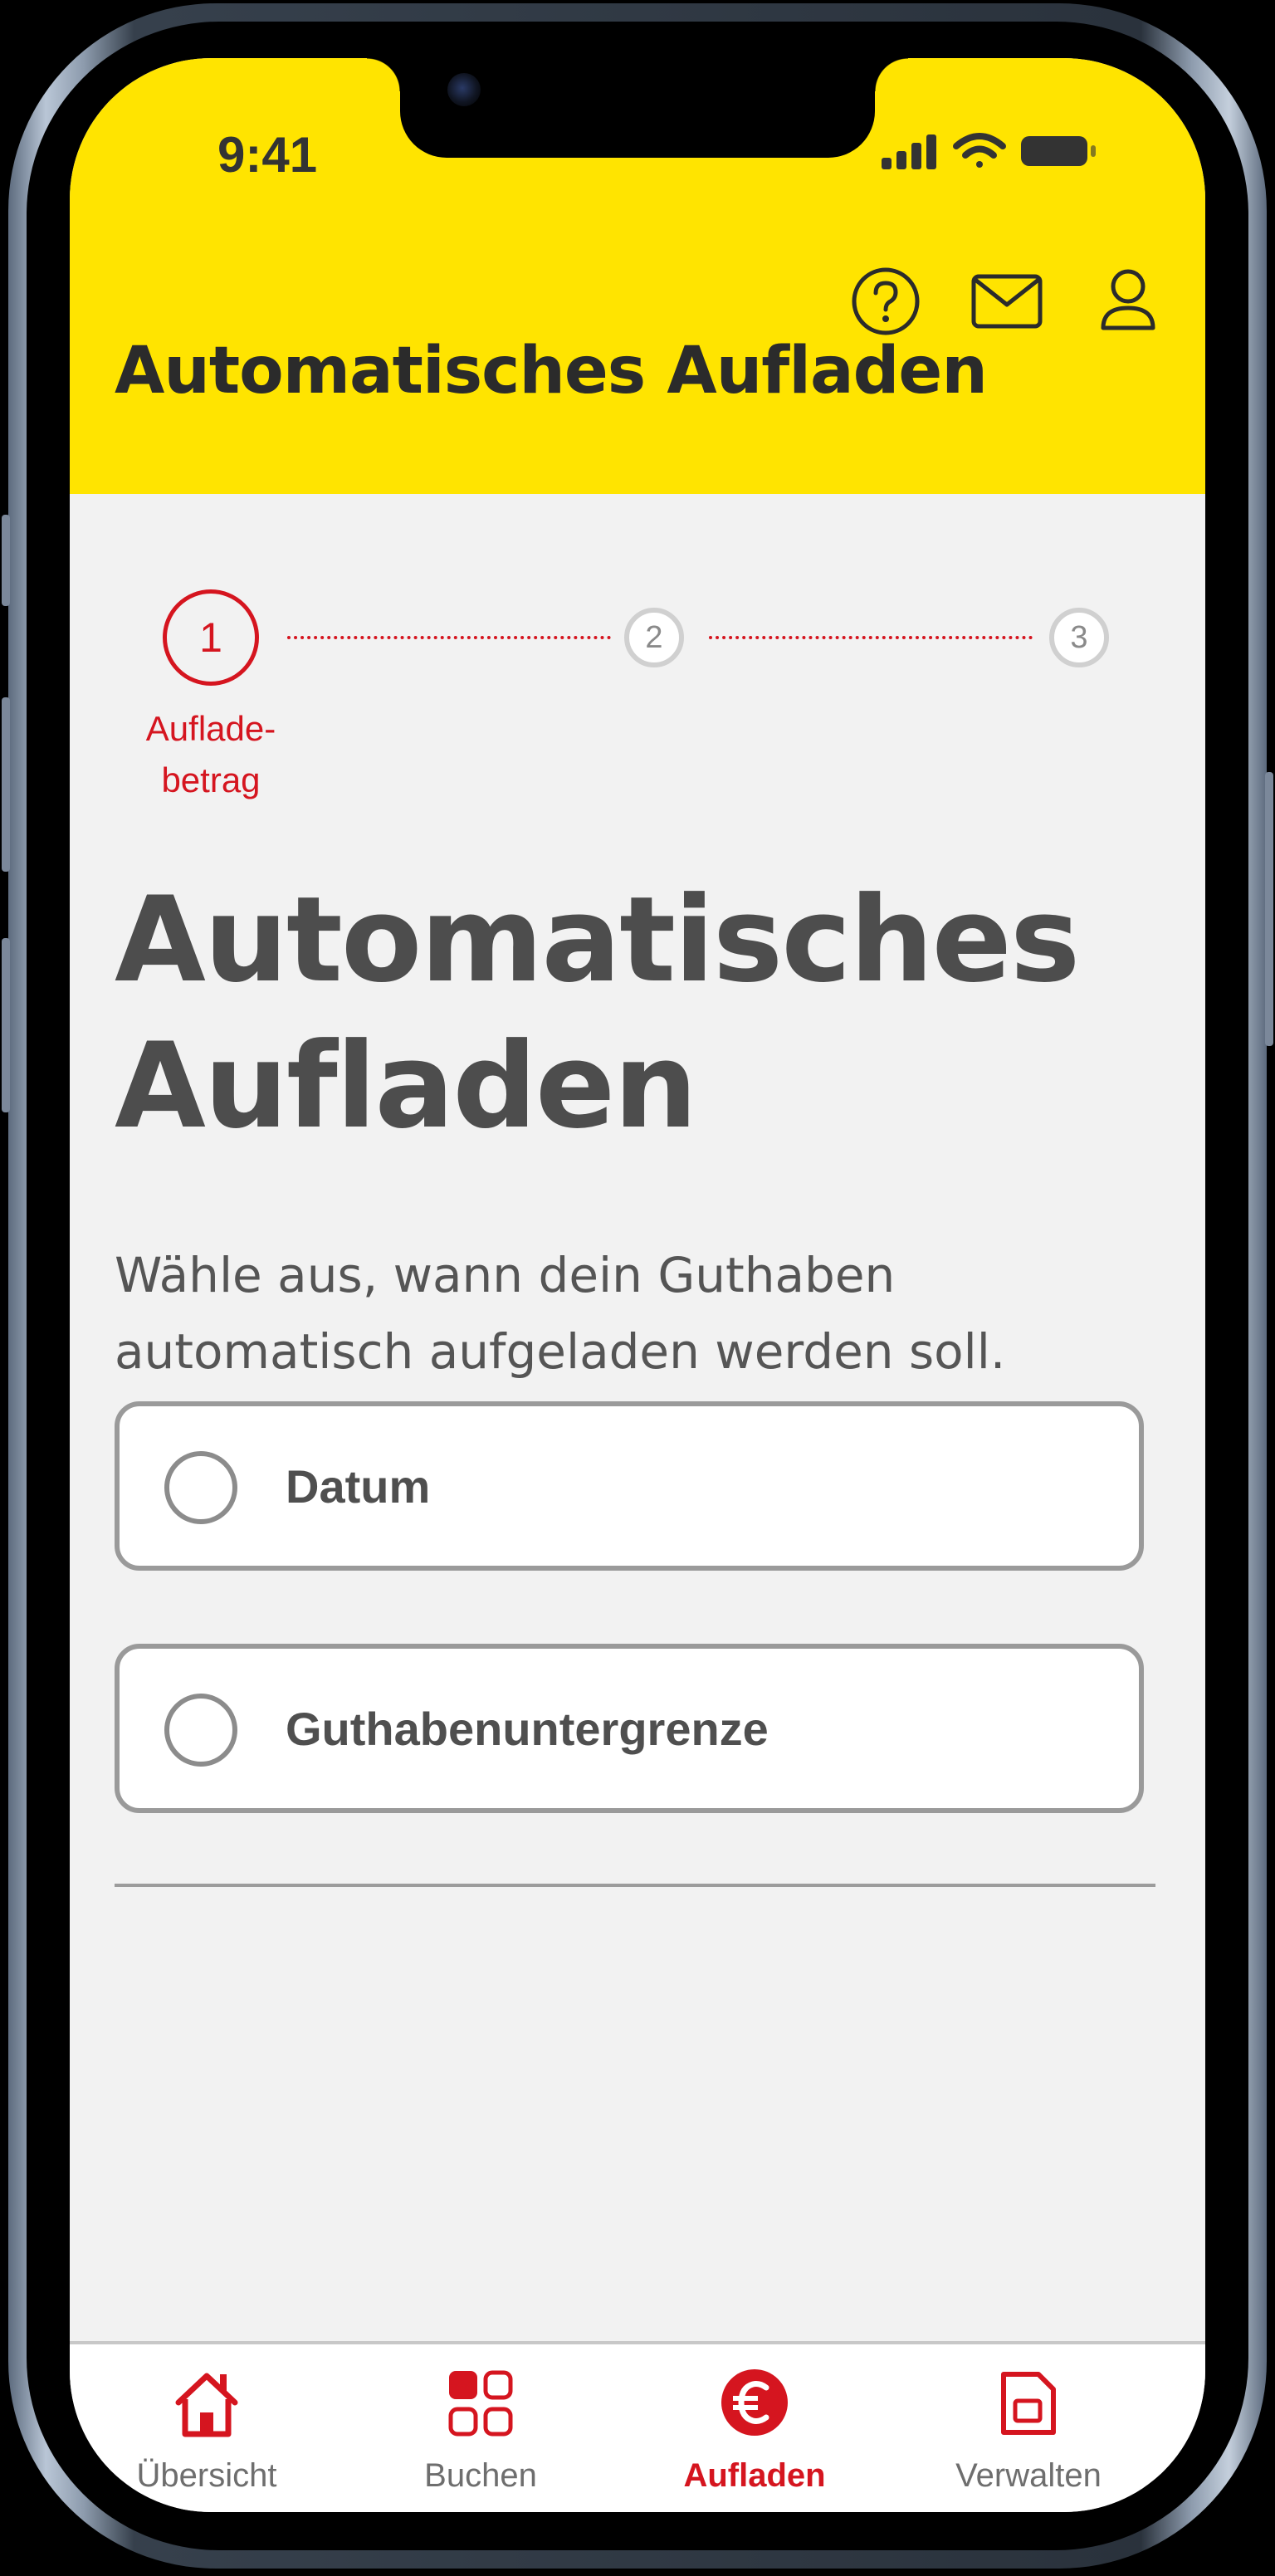  I want to click on header-actions, so click(1003, 303).